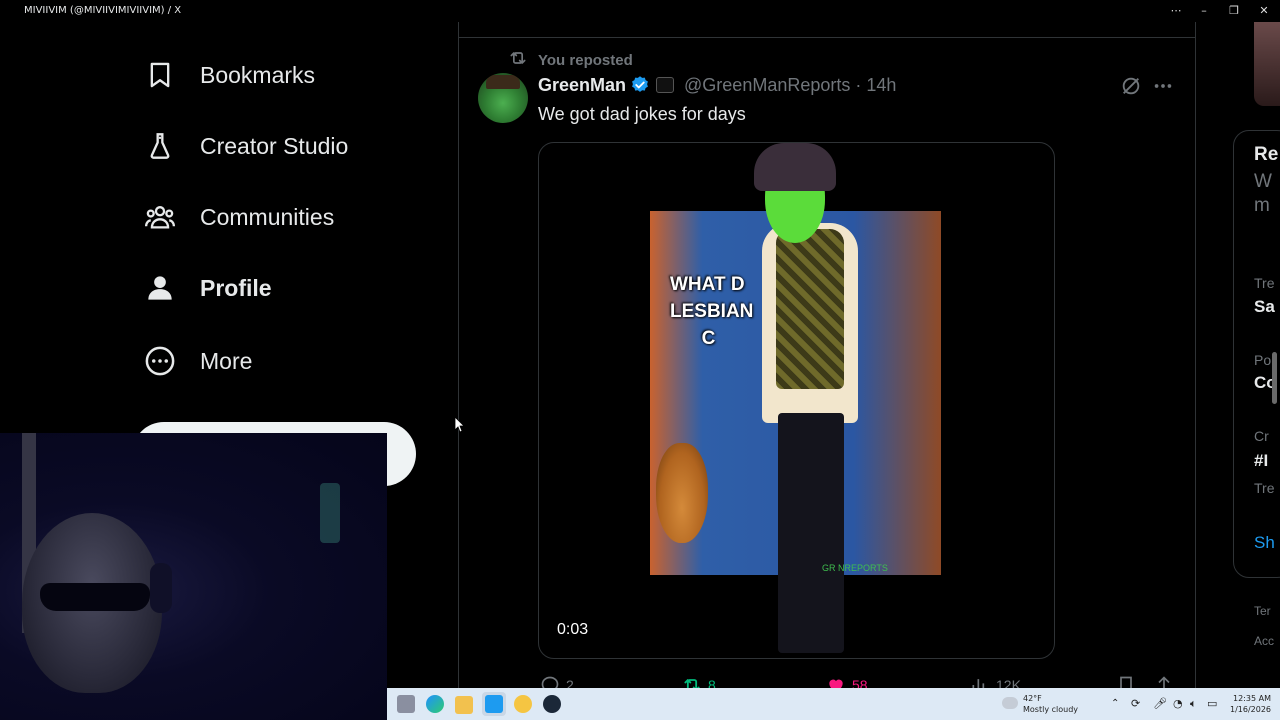 Image resolution: width=1280 pixels, height=720 pixels. I want to click on battery-icon: ▭, so click(1212, 703).